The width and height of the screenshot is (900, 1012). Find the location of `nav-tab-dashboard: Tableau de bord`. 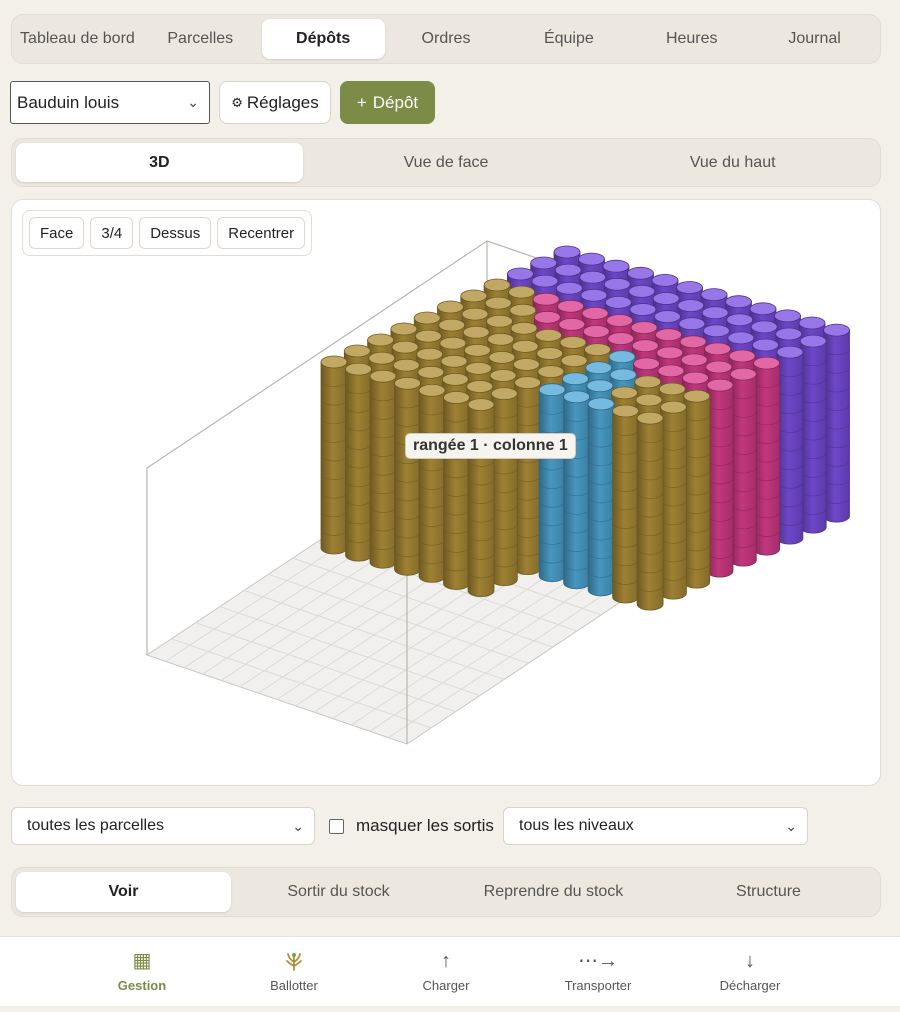

nav-tab-dashboard: Tableau de bord is located at coordinates (77, 39).